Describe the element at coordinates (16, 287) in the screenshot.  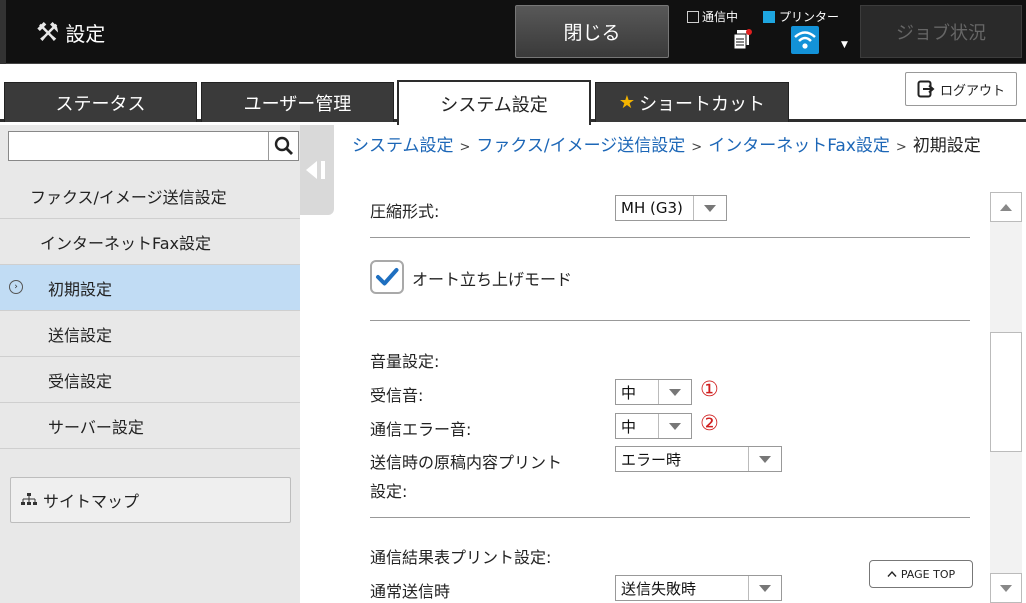
I see `chevron-right-icon: ›` at that location.